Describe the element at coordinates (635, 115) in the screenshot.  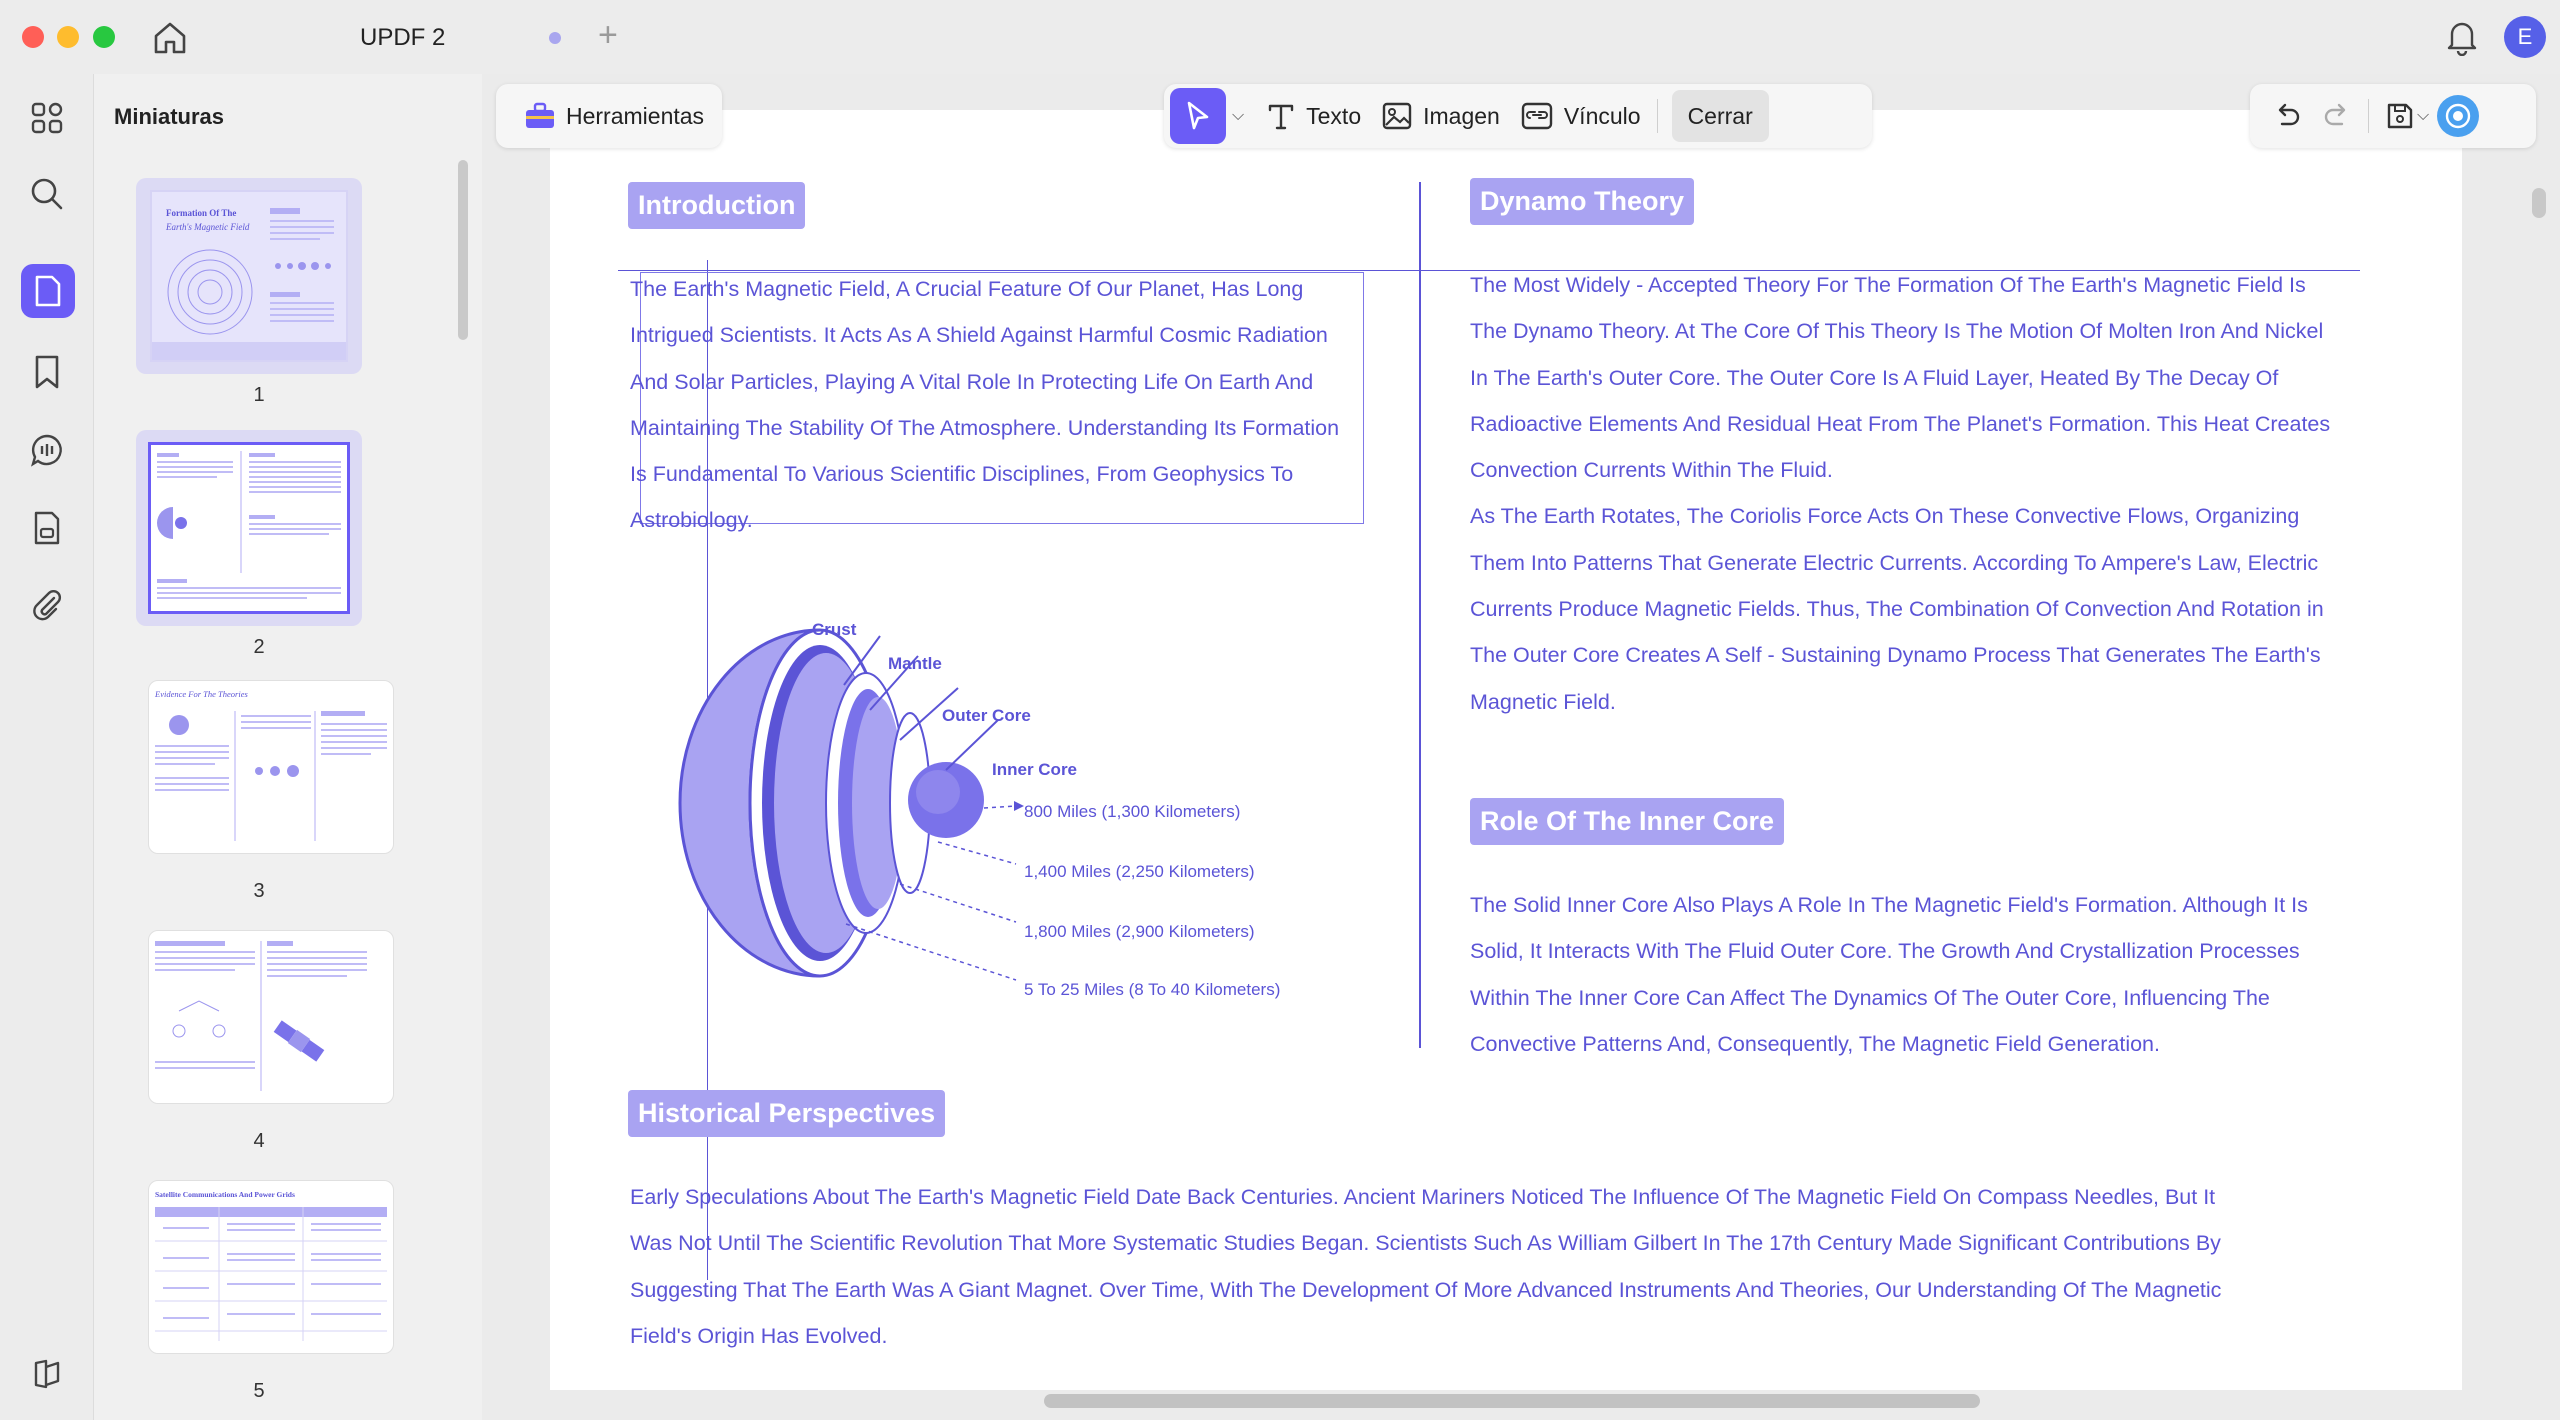
I see `tools-label: Herramientas` at that location.